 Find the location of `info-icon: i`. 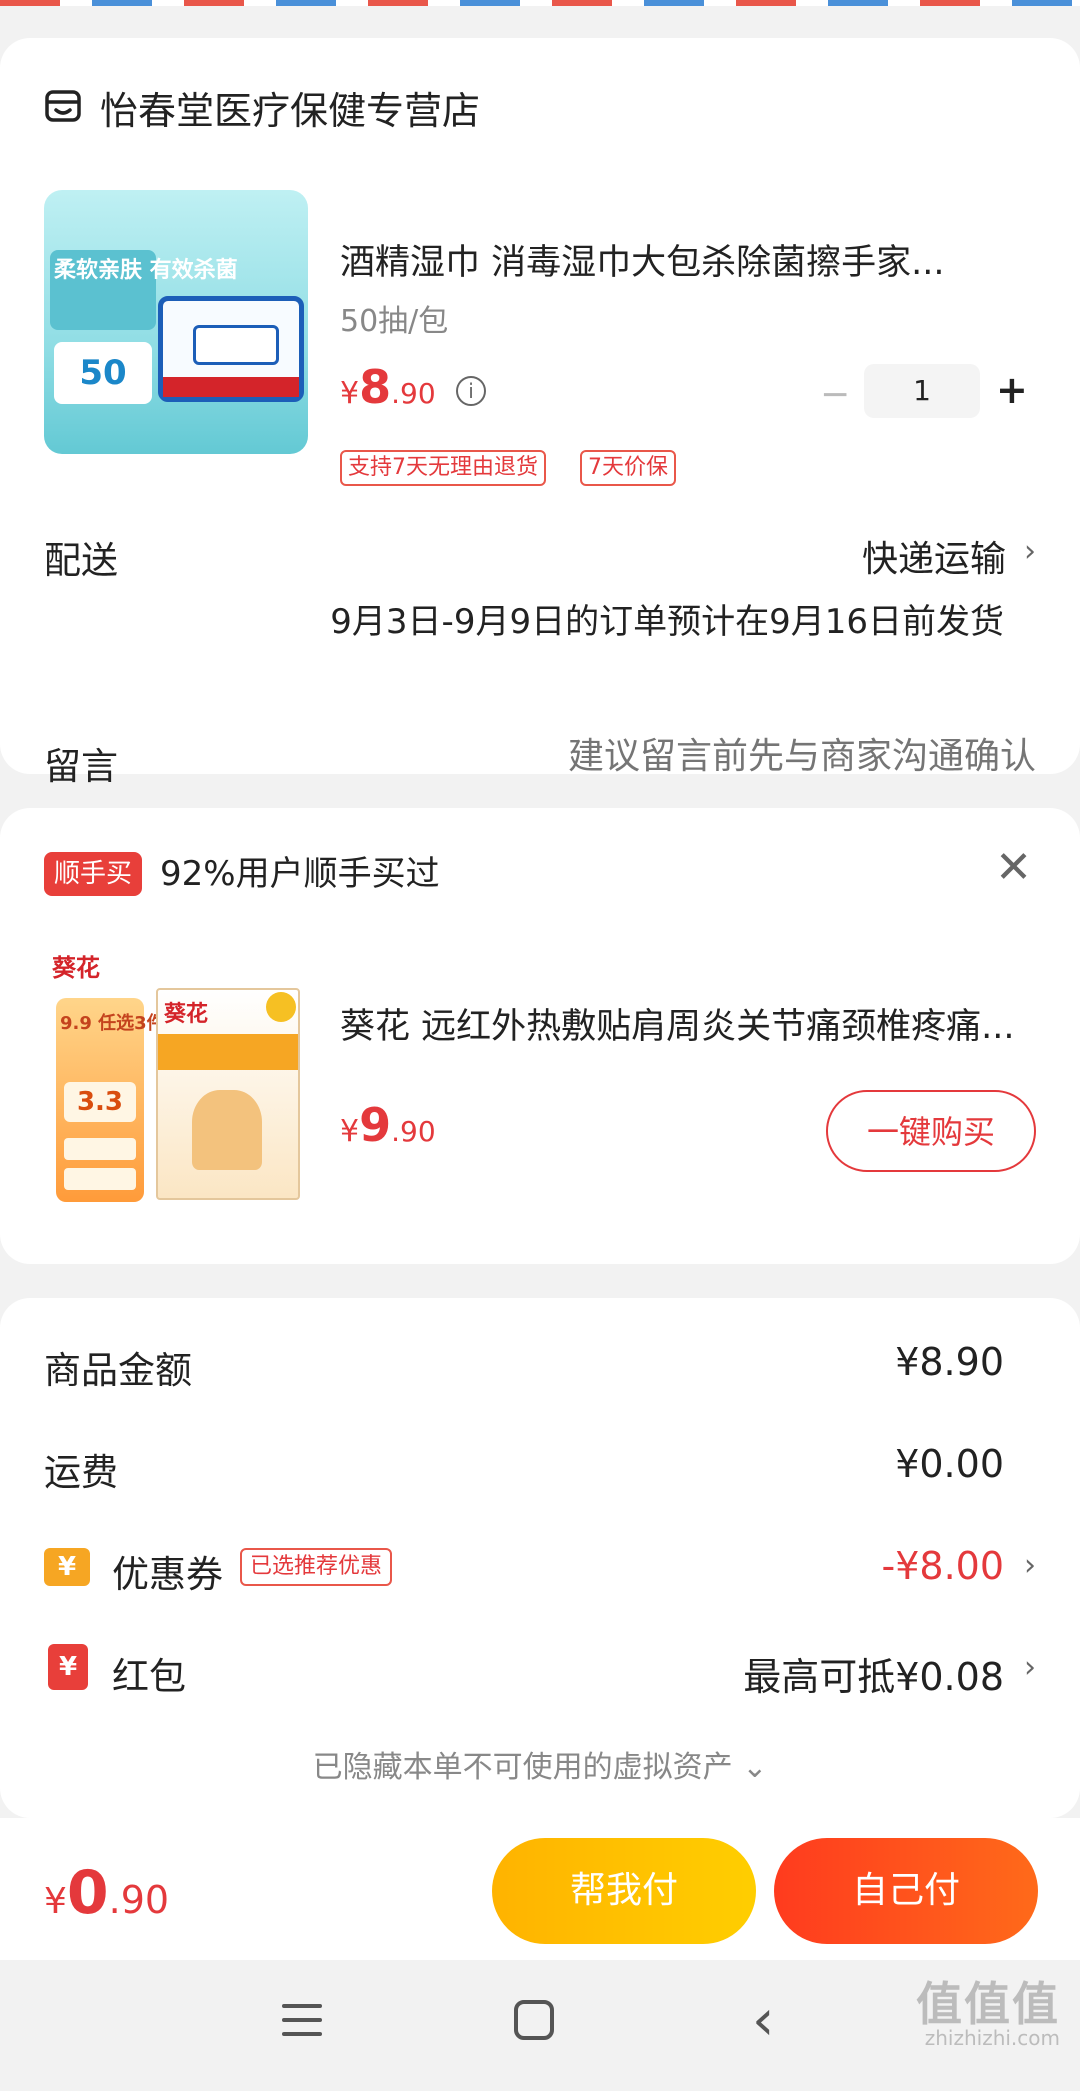

info-icon: i is located at coordinates (471, 391).